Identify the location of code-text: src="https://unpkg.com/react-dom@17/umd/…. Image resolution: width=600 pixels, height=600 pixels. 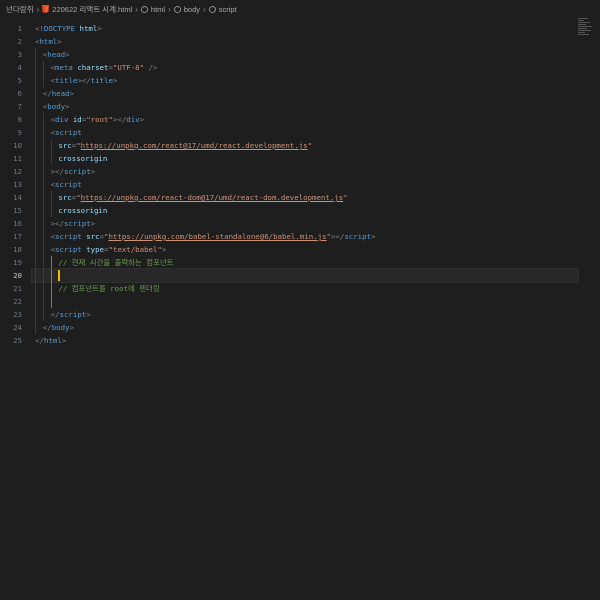
(202, 197).